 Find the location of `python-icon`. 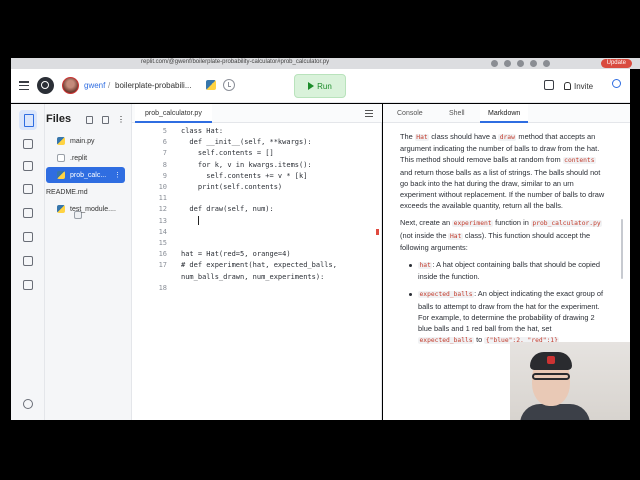

python-icon is located at coordinates (211, 85).